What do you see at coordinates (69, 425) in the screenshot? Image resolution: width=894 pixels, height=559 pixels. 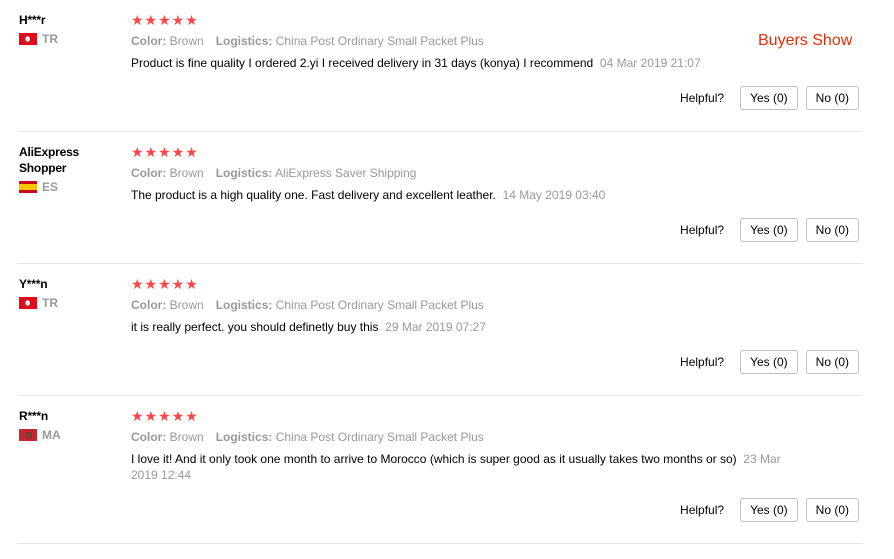 I see `review-user: R***n MA` at bounding box center [69, 425].